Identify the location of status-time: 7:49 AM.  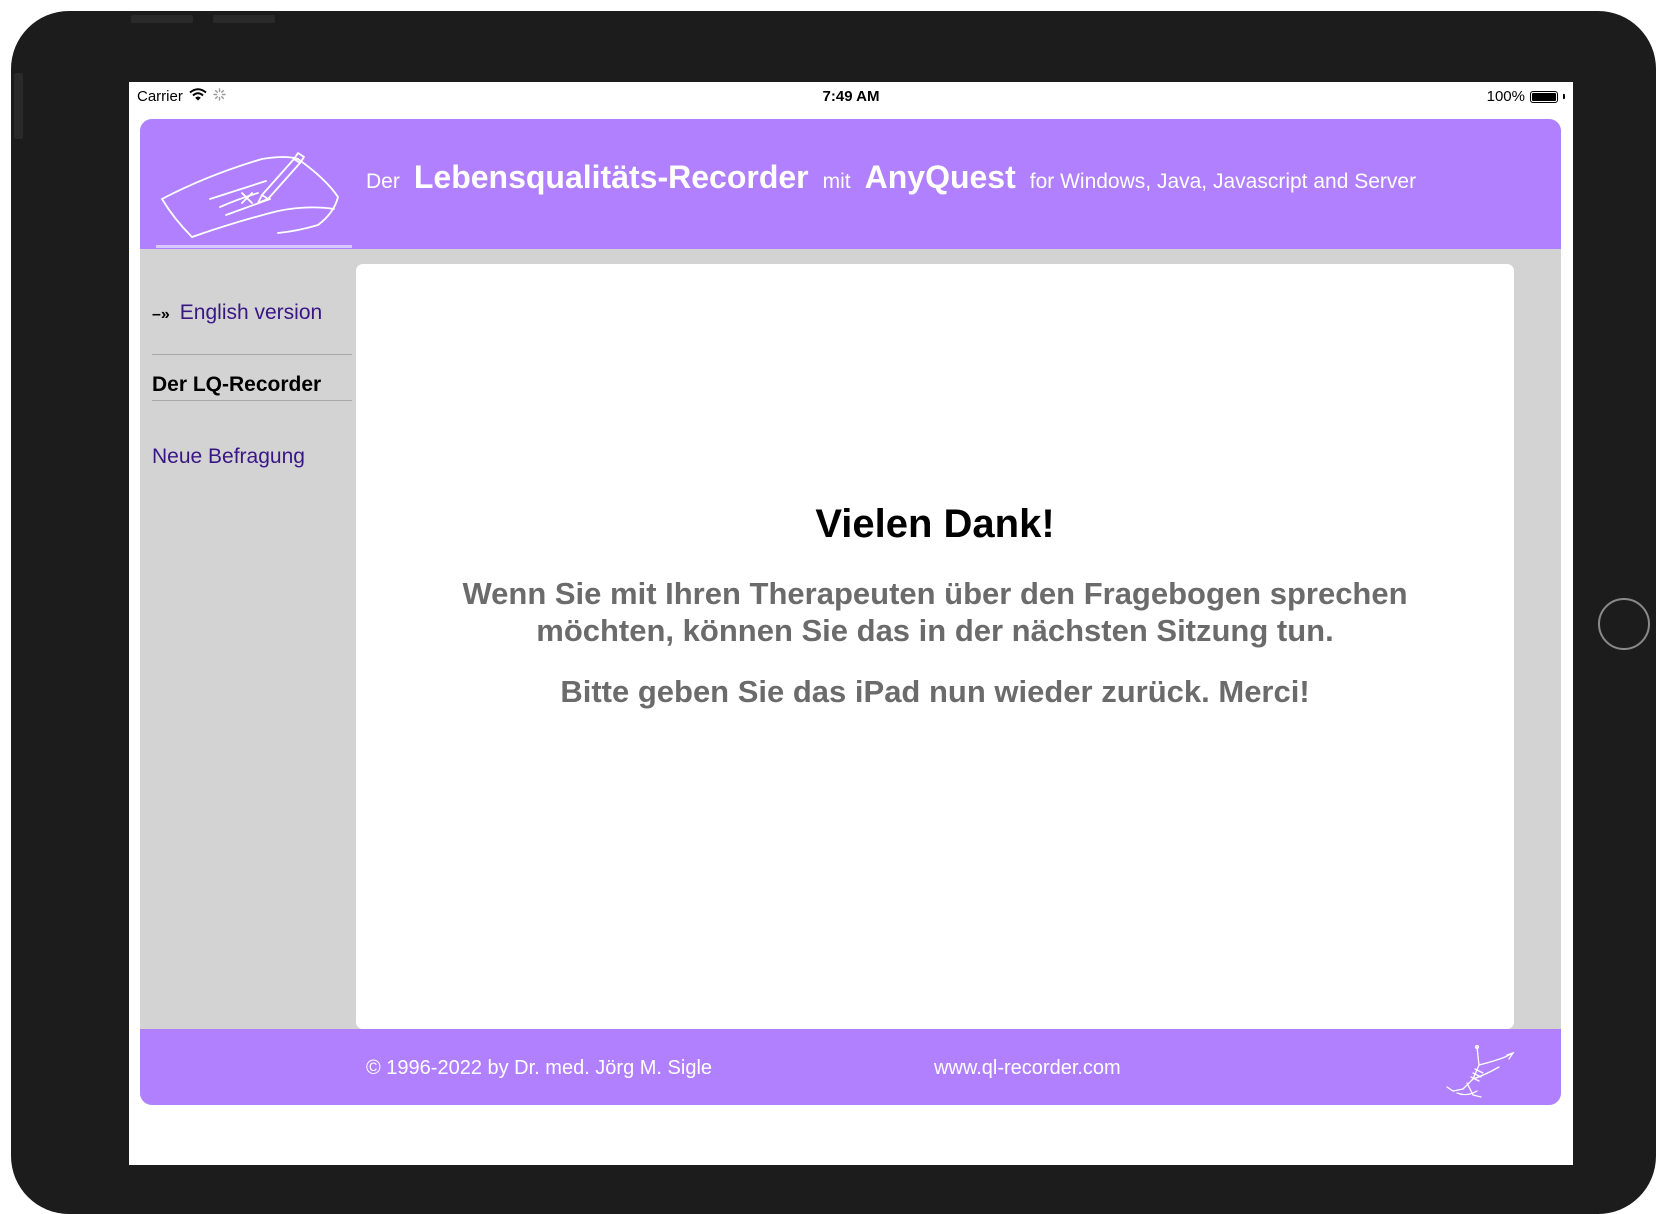
(851, 96).